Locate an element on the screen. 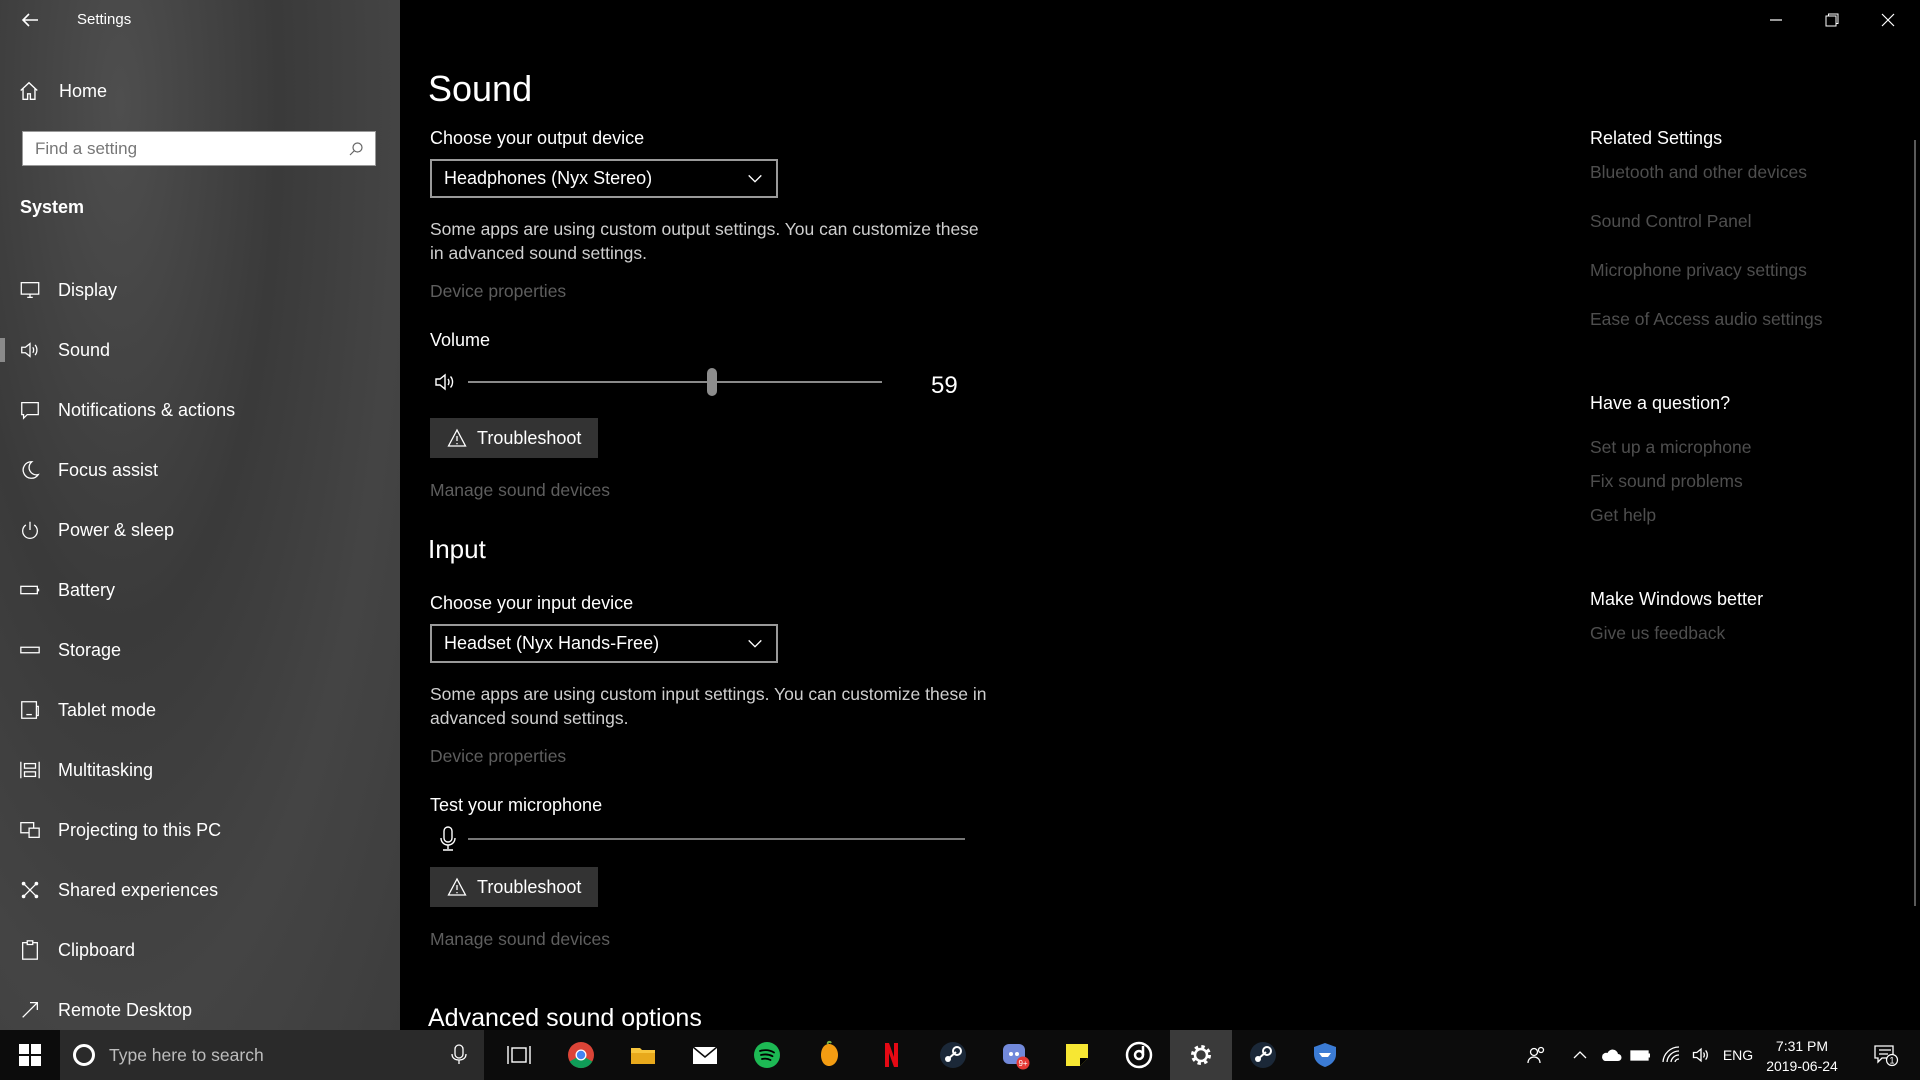 The width and height of the screenshot is (1920, 1080). sidebar-item-storage: Storage is located at coordinates (200, 650).